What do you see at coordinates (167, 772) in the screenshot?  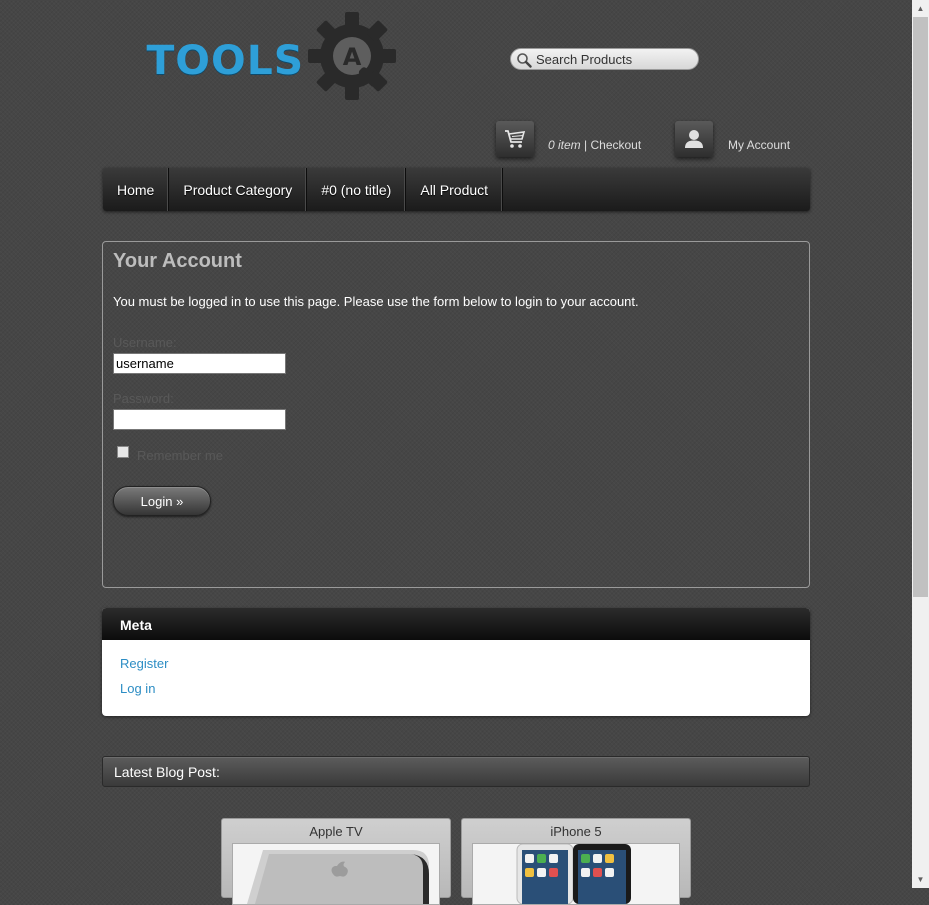 I see `latest-blog-title: Latest Blog Post:` at bounding box center [167, 772].